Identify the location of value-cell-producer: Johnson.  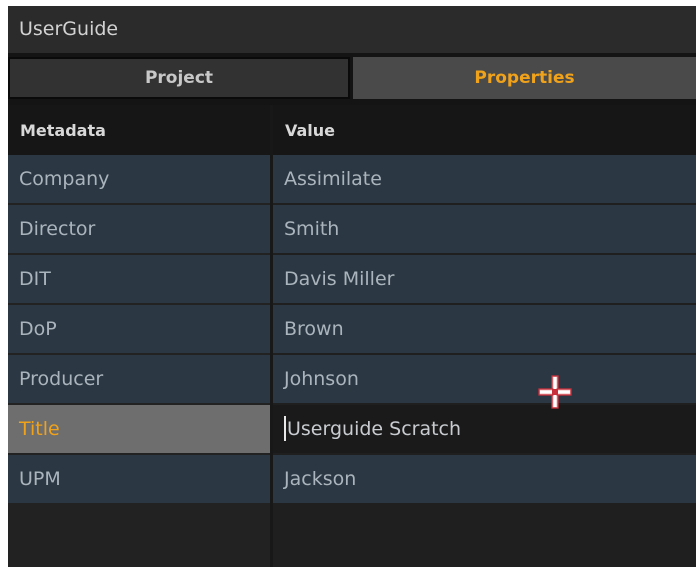
(484, 379).